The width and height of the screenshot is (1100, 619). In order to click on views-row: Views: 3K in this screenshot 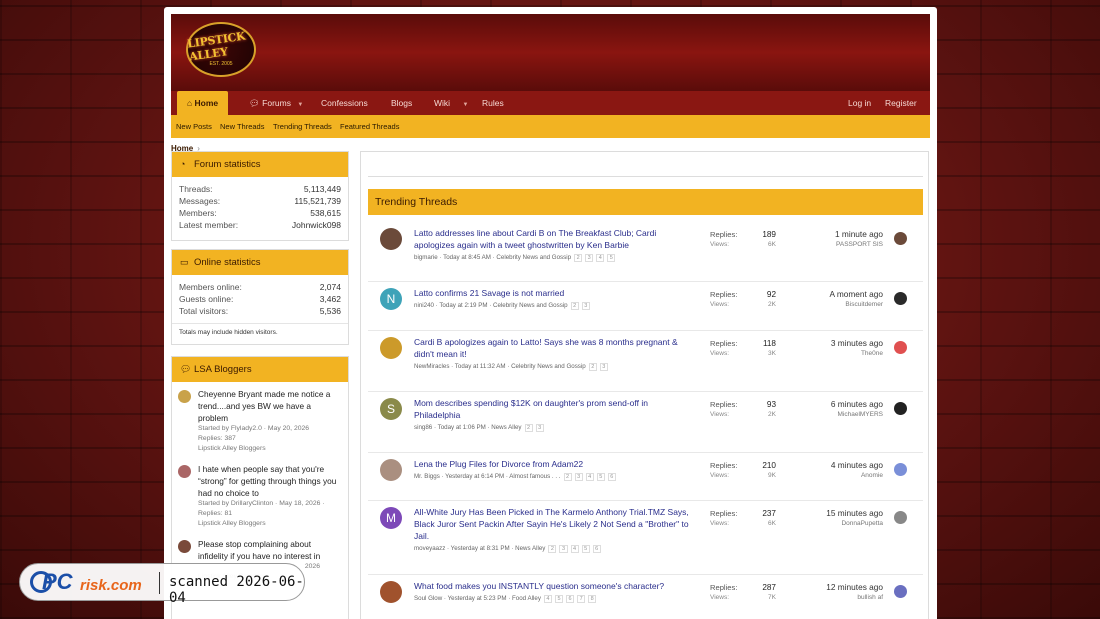, I will do `click(743, 353)`.